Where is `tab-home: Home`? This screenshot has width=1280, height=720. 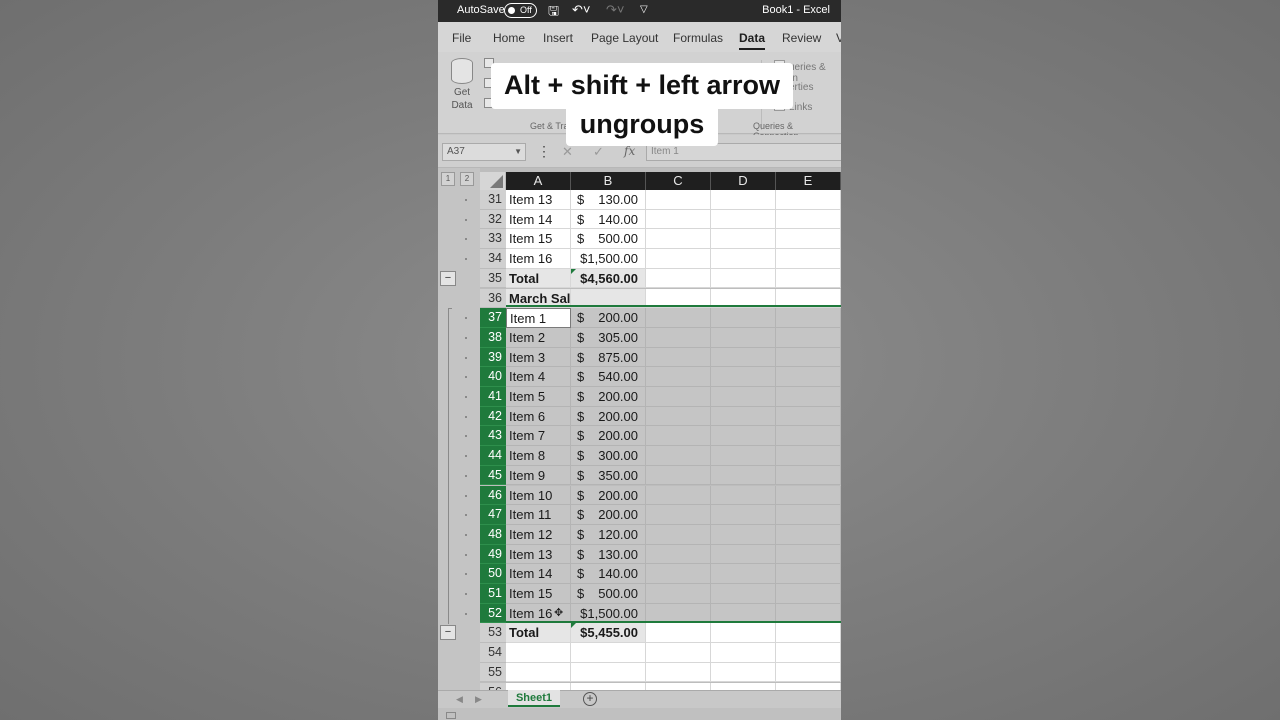
tab-home: Home is located at coordinates (509, 38).